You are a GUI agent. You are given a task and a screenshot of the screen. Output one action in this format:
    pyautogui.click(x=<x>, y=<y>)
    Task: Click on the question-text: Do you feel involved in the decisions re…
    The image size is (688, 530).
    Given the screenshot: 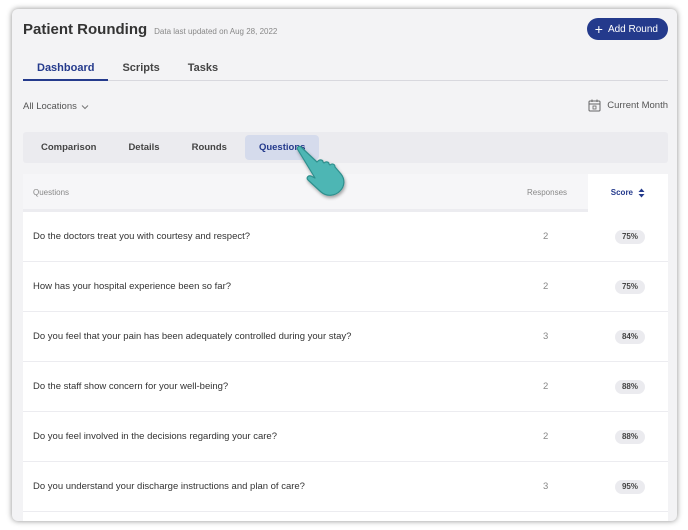 What is the action you would take?
    pyautogui.click(x=155, y=436)
    